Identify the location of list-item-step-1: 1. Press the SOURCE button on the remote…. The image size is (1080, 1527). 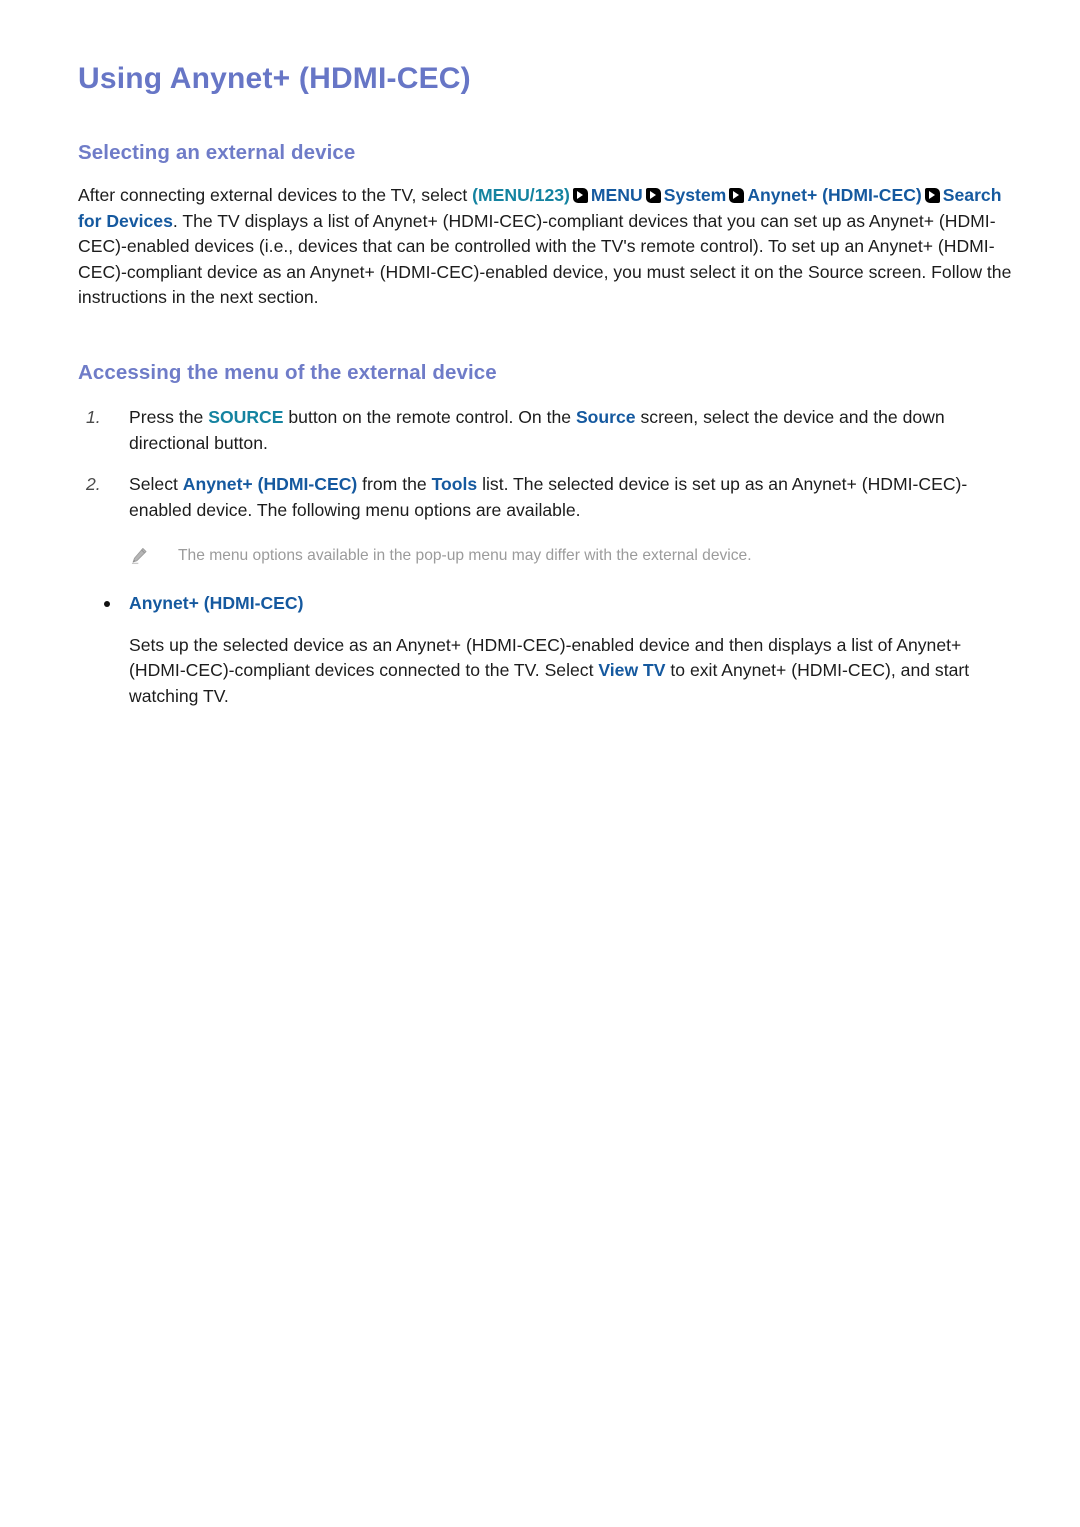
(548, 430).